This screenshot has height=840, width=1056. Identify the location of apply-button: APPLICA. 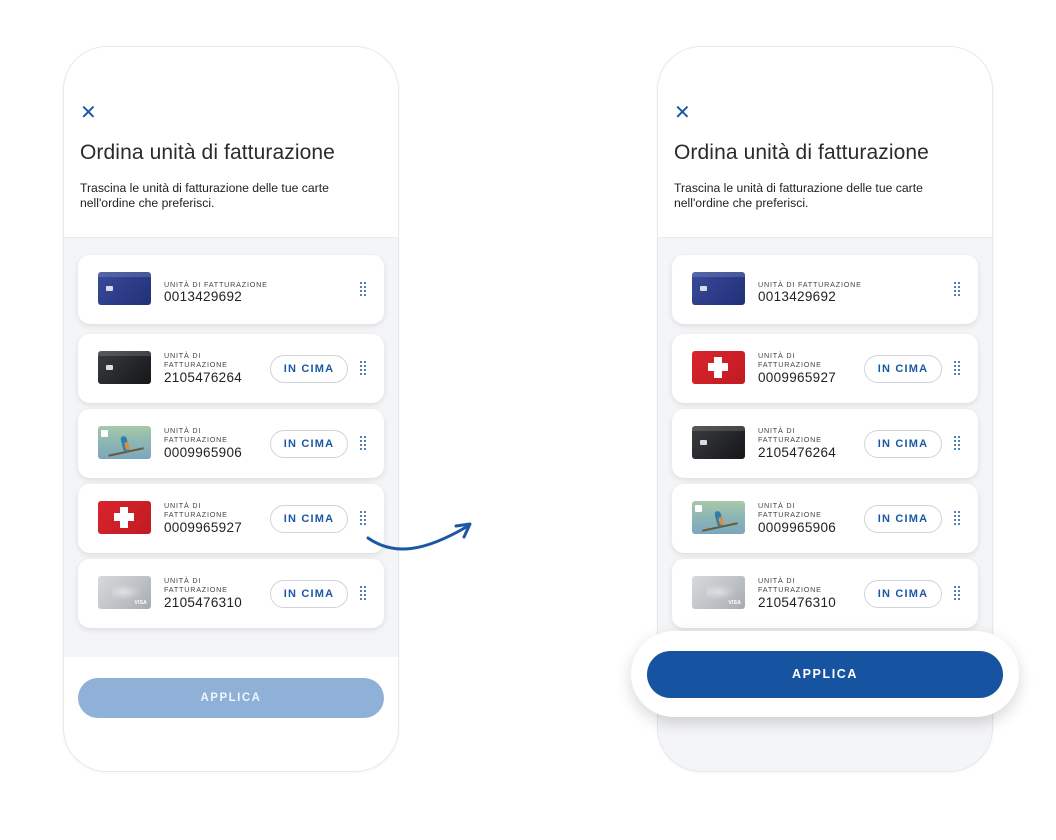
(825, 674).